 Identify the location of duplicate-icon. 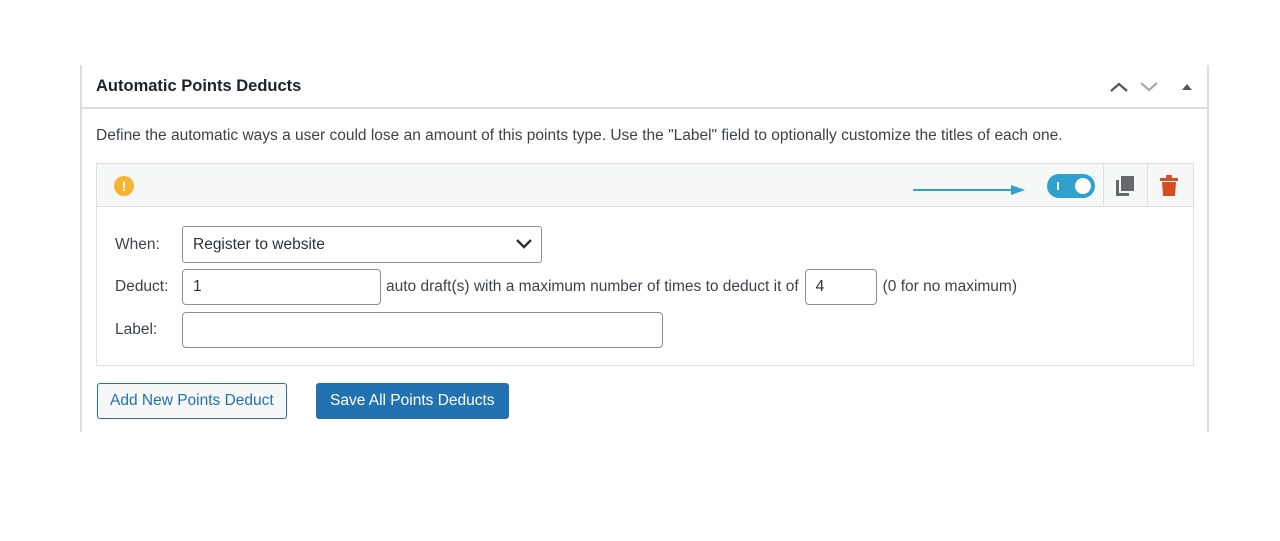
(1125, 185).